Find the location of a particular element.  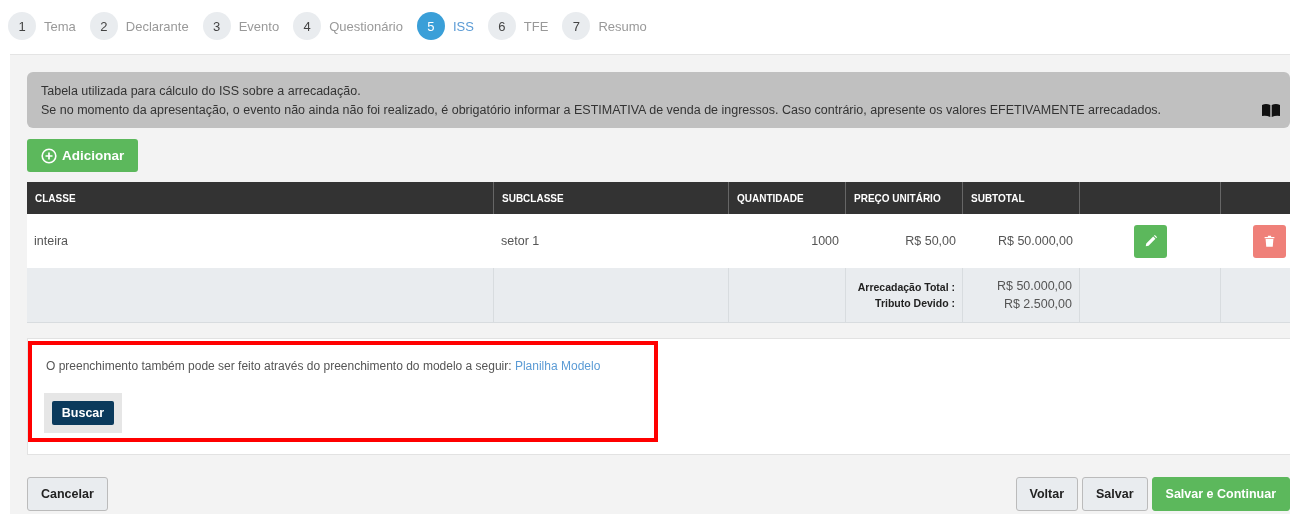

table-cell-text: R$ 50,00 is located at coordinates (930, 241).